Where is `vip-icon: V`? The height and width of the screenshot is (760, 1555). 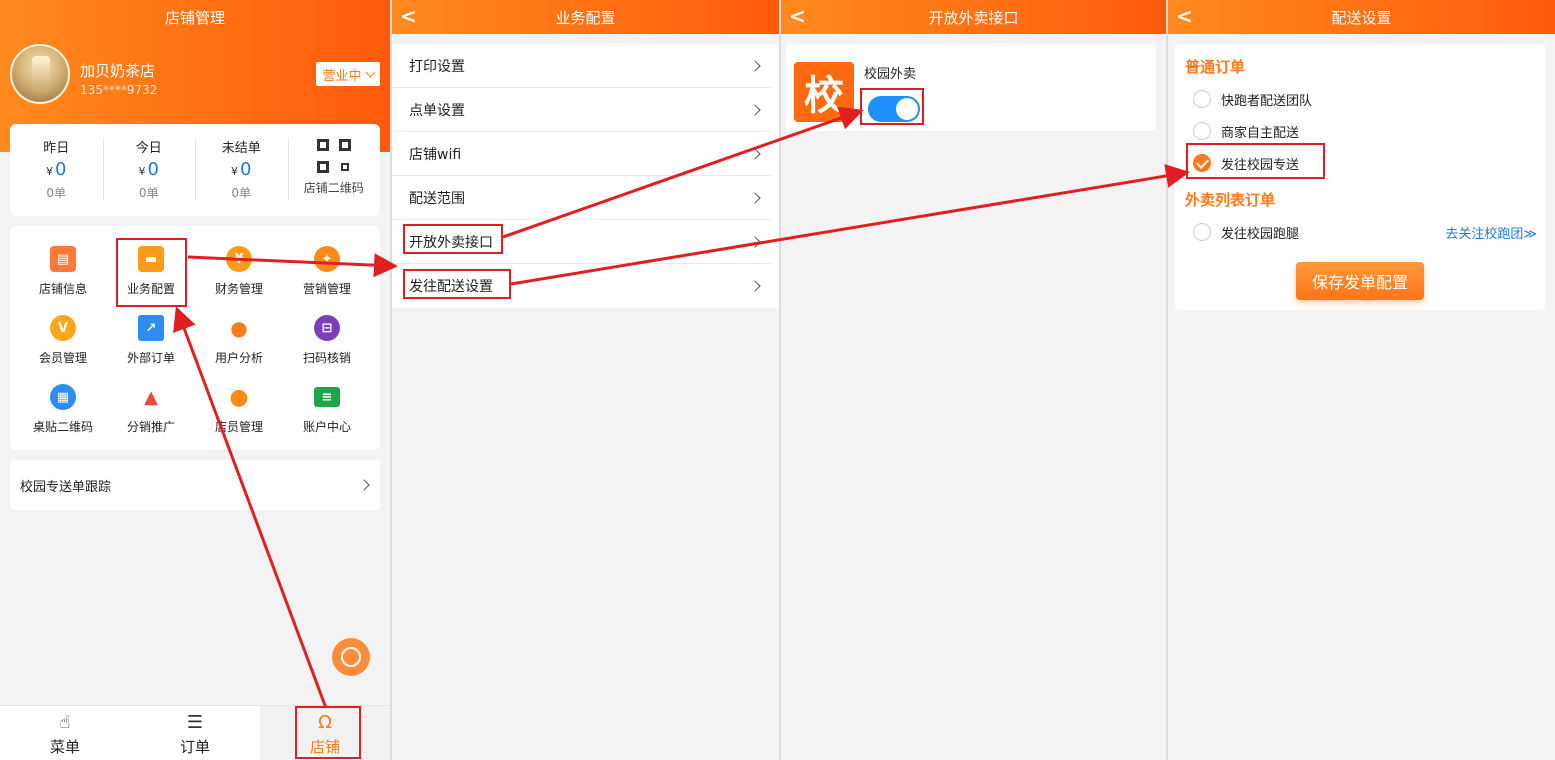 vip-icon: V is located at coordinates (63, 328).